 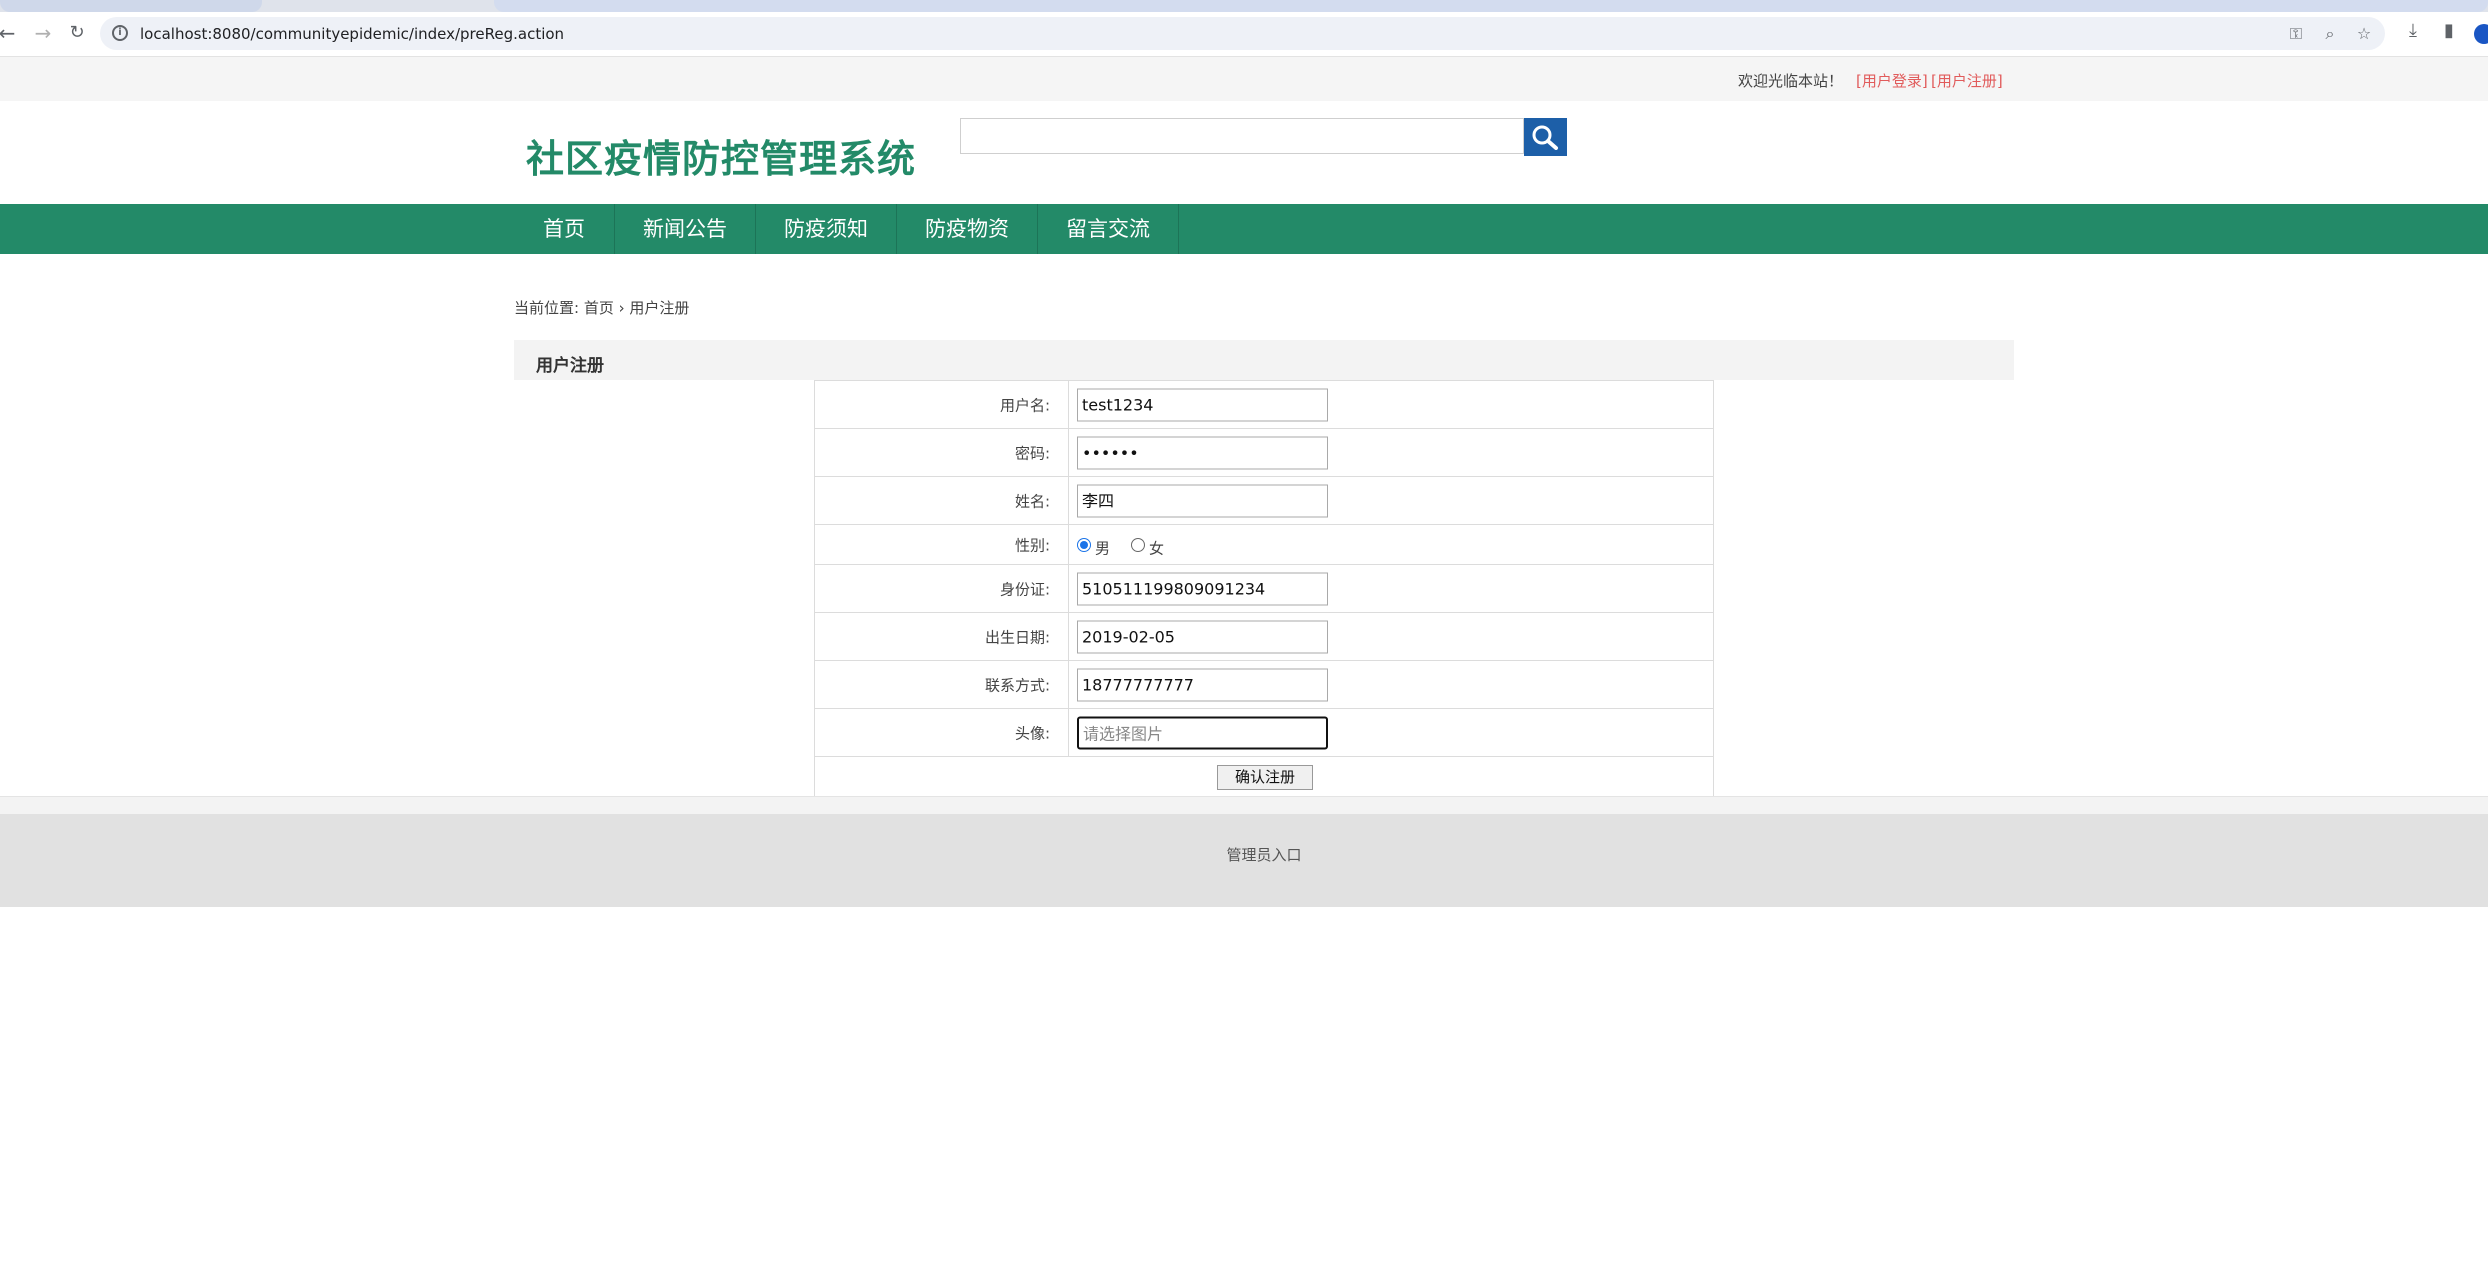 I want to click on zoom-icon: ⌕, so click(x=2330, y=34).